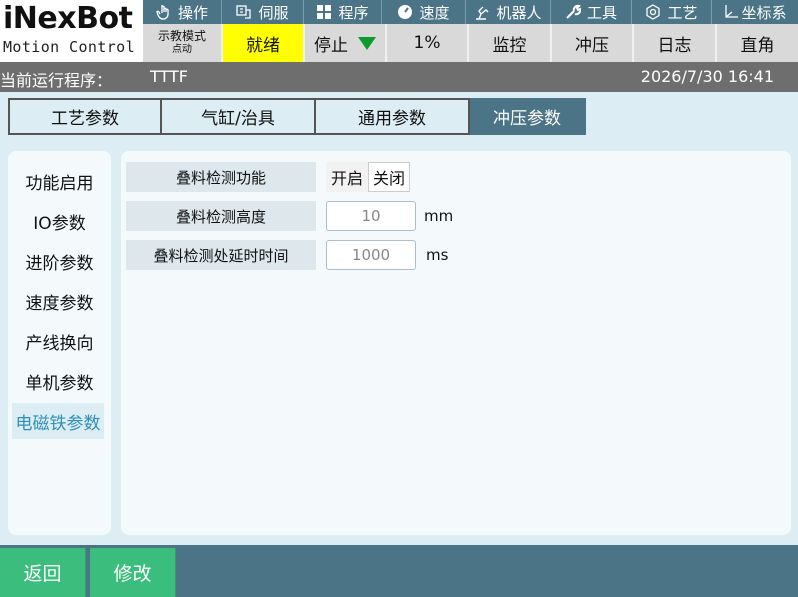 This screenshot has height=597, width=798. Describe the element at coordinates (182, 49) in the screenshot. I see `mode-sub-label: 点动` at that location.